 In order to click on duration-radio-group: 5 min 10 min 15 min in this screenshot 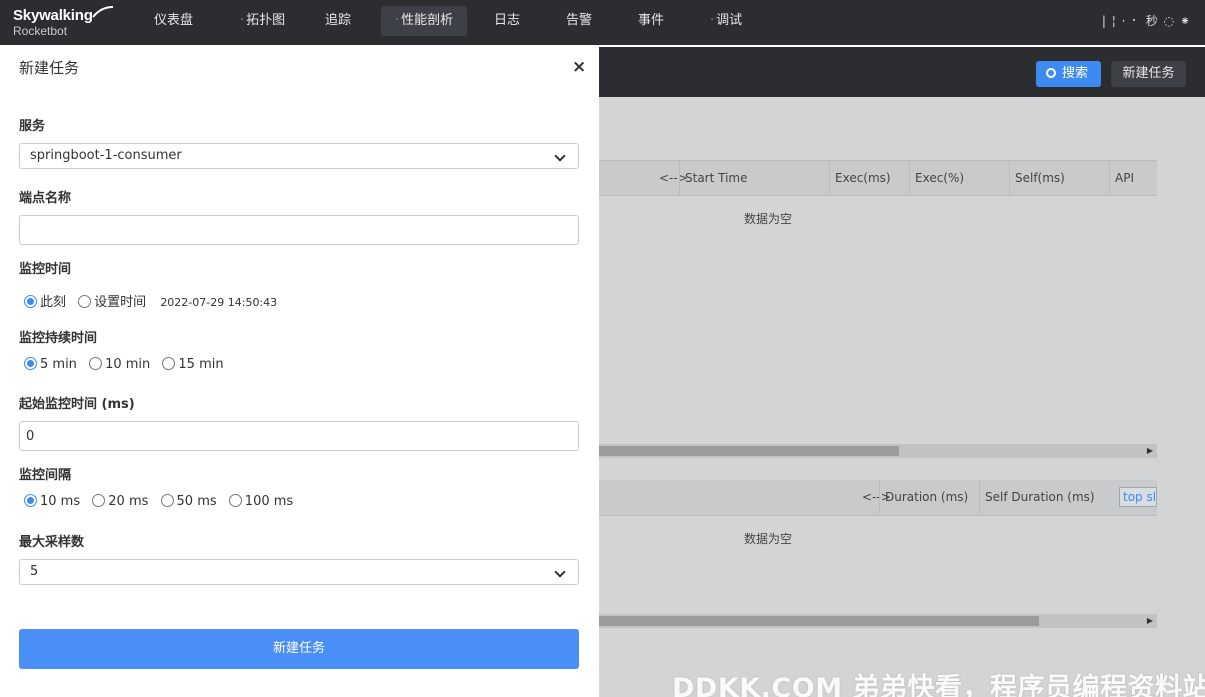, I will do `click(128, 366)`.